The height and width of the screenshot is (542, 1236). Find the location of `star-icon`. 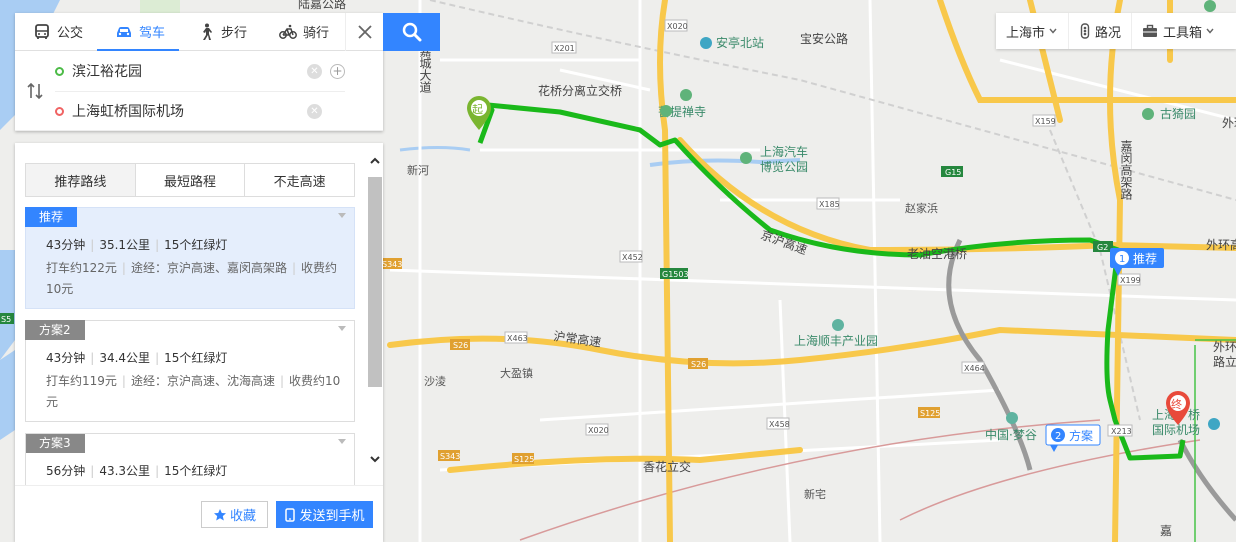

star-icon is located at coordinates (219, 514).